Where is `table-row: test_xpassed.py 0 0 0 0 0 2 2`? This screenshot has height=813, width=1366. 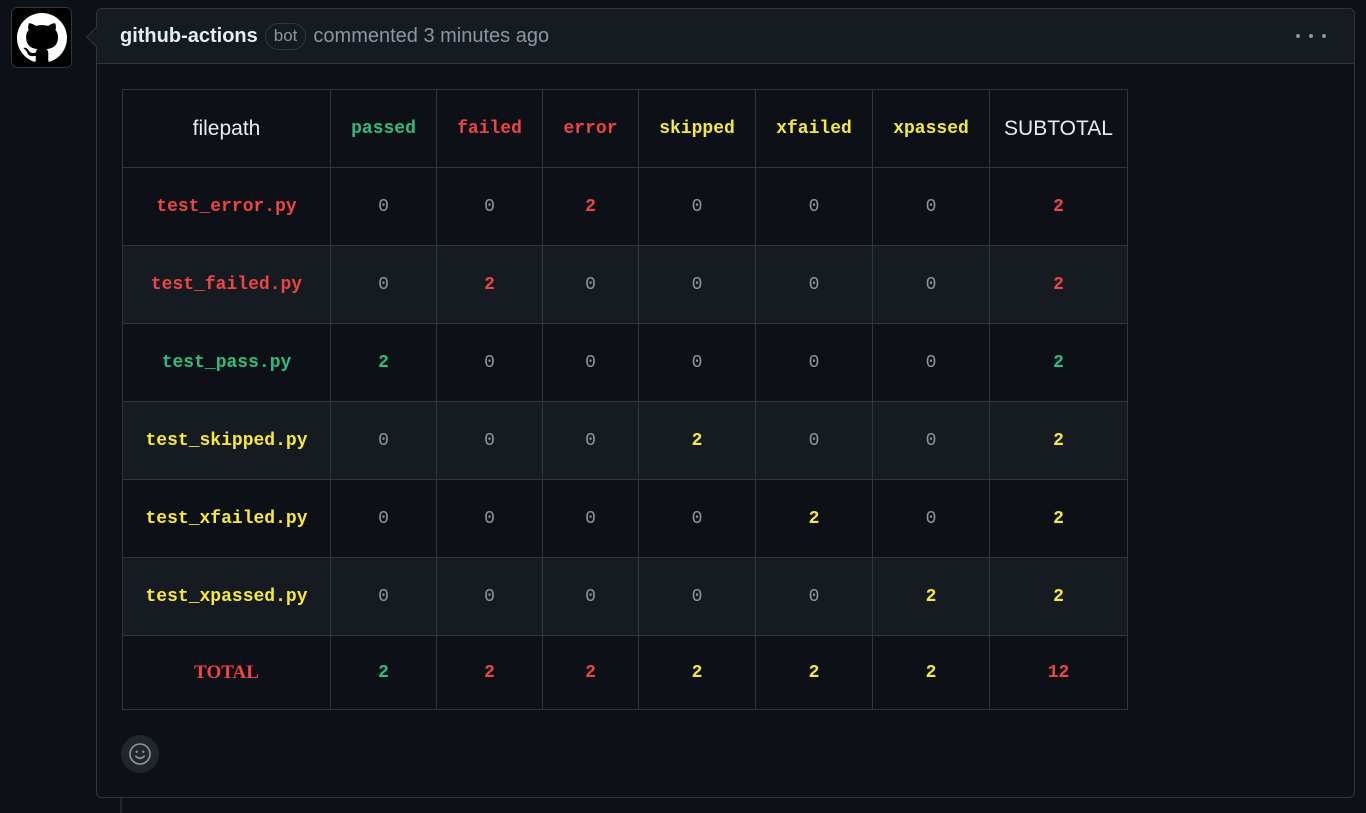
table-row: test_xpassed.py 0 0 0 0 0 2 2 is located at coordinates (625, 596).